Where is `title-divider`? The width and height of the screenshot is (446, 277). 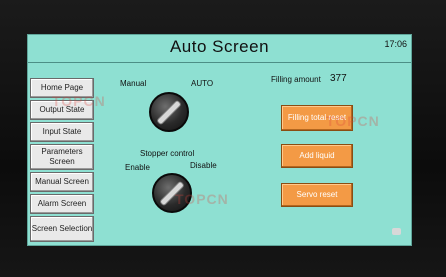 title-divider is located at coordinates (219, 62).